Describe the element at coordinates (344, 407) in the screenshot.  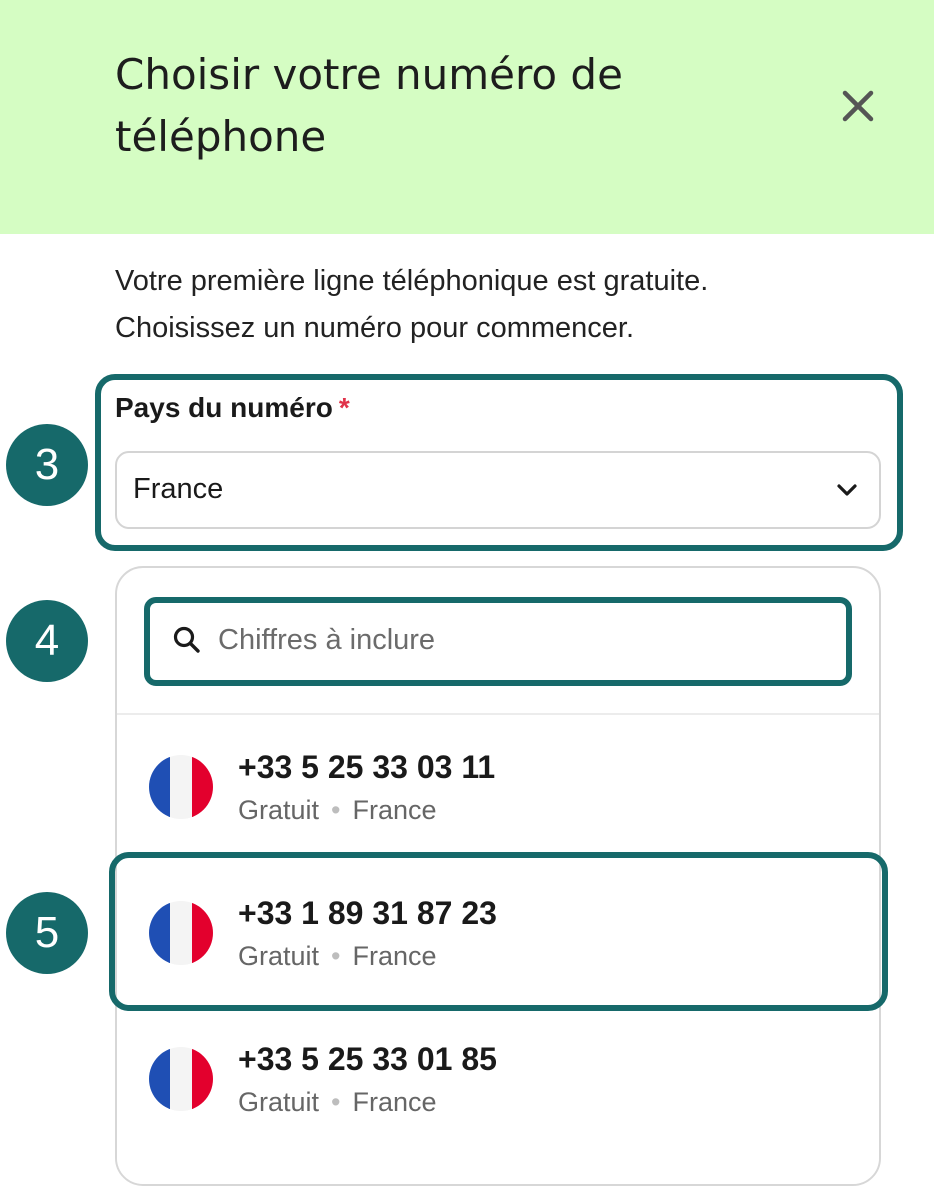
I see `required-marker: *` at that location.